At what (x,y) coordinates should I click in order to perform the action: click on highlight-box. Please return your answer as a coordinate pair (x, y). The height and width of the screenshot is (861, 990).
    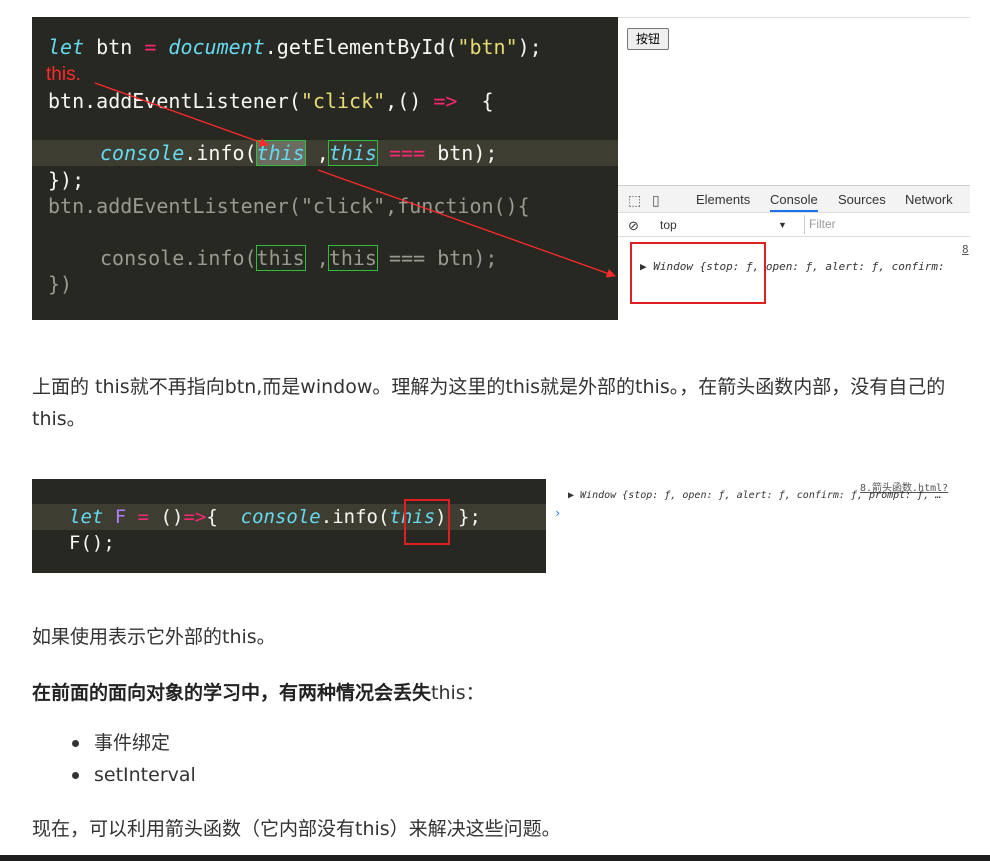
    Looking at the image, I should click on (698, 273).